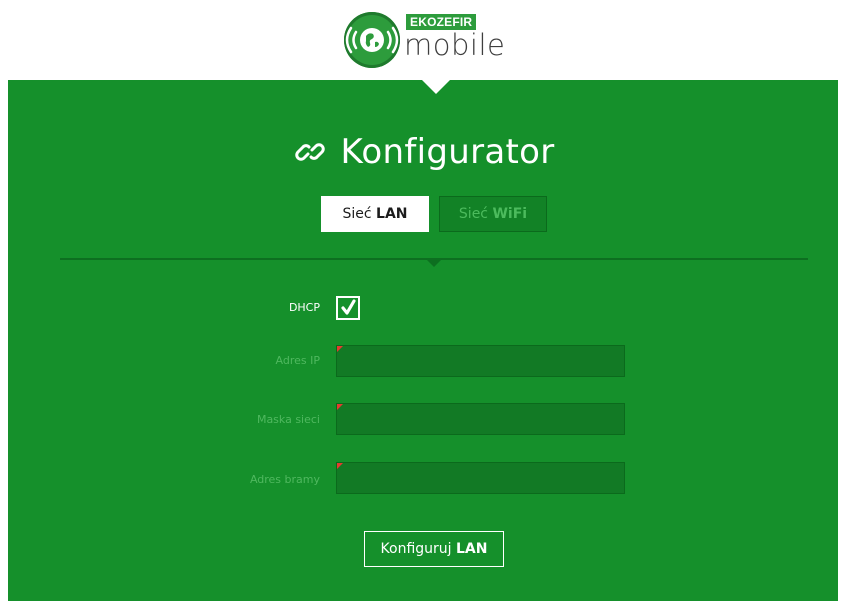 This screenshot has width=849, height=601. I want to click on ip-address-field-wrap, so click(480, 361).